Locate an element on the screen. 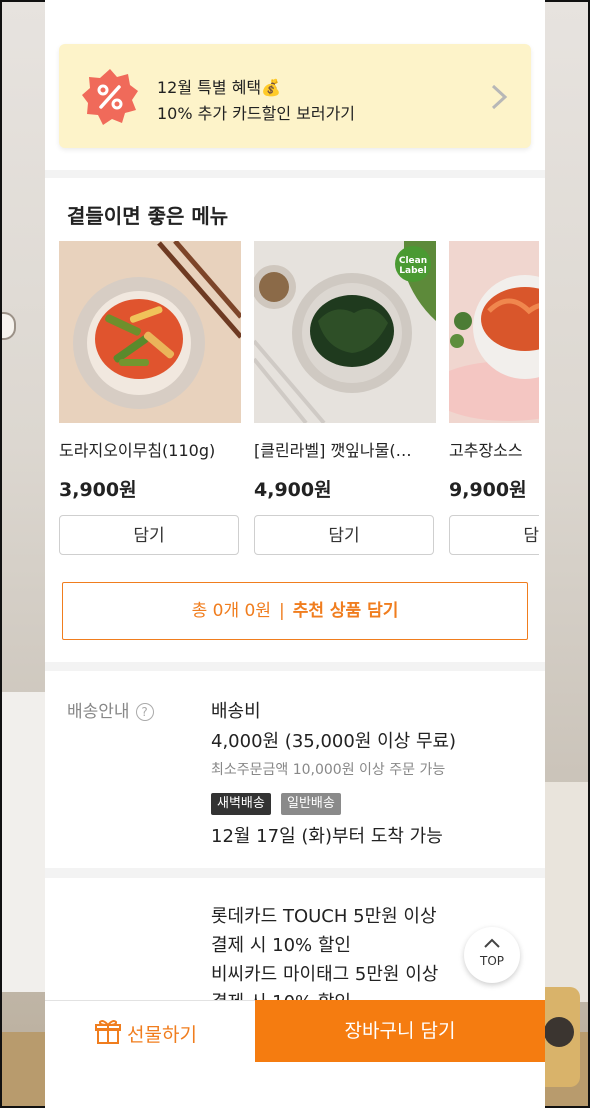 The image size is (590, 1108). standard-delivery-badge: 일반배송 is located at coordinates (311, 804).